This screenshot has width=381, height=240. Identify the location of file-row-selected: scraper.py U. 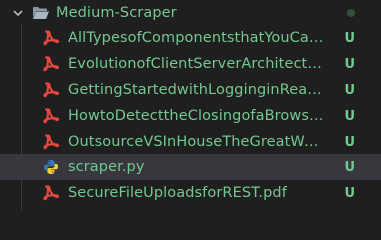
(190, 167).